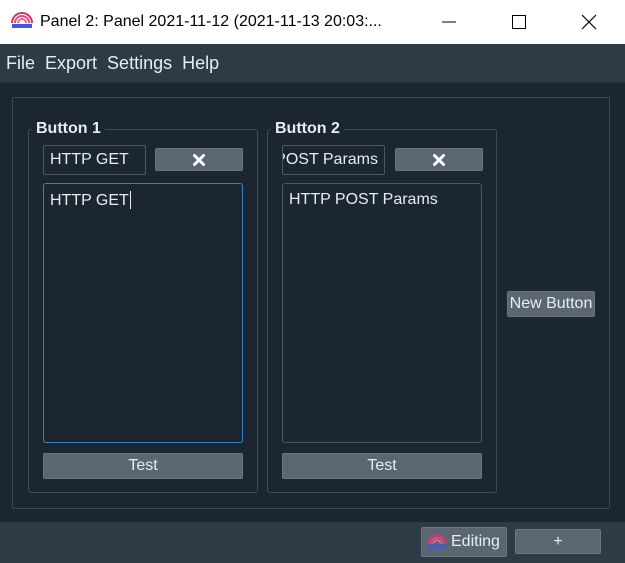  I want to click on content-text-2: HTTP POST Params, so click(363, 199).